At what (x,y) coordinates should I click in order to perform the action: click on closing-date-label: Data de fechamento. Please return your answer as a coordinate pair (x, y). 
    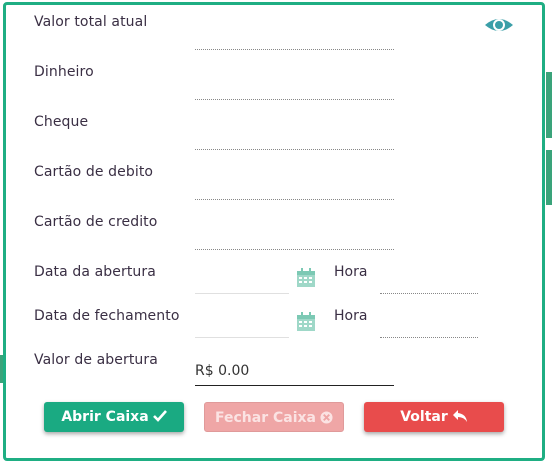
    Looking at the image, I should click on (107, 316).